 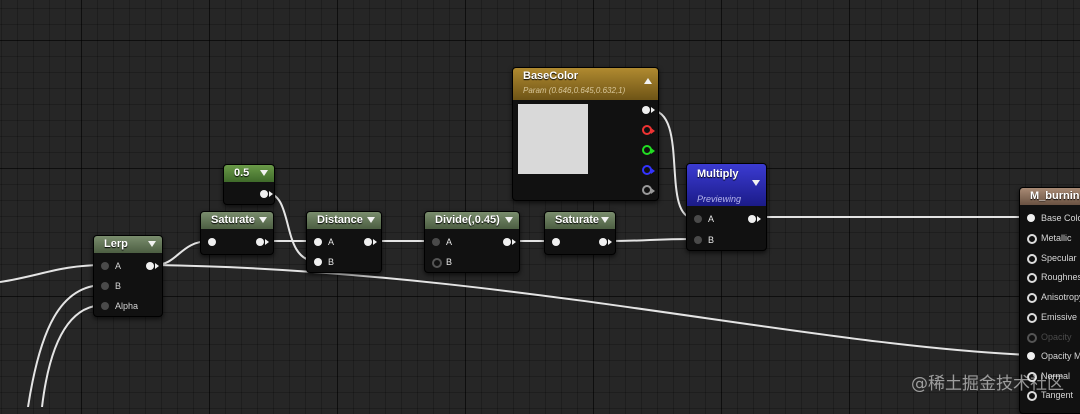 I want to click on distance-input-a-pin, so click(x=318, y=242).